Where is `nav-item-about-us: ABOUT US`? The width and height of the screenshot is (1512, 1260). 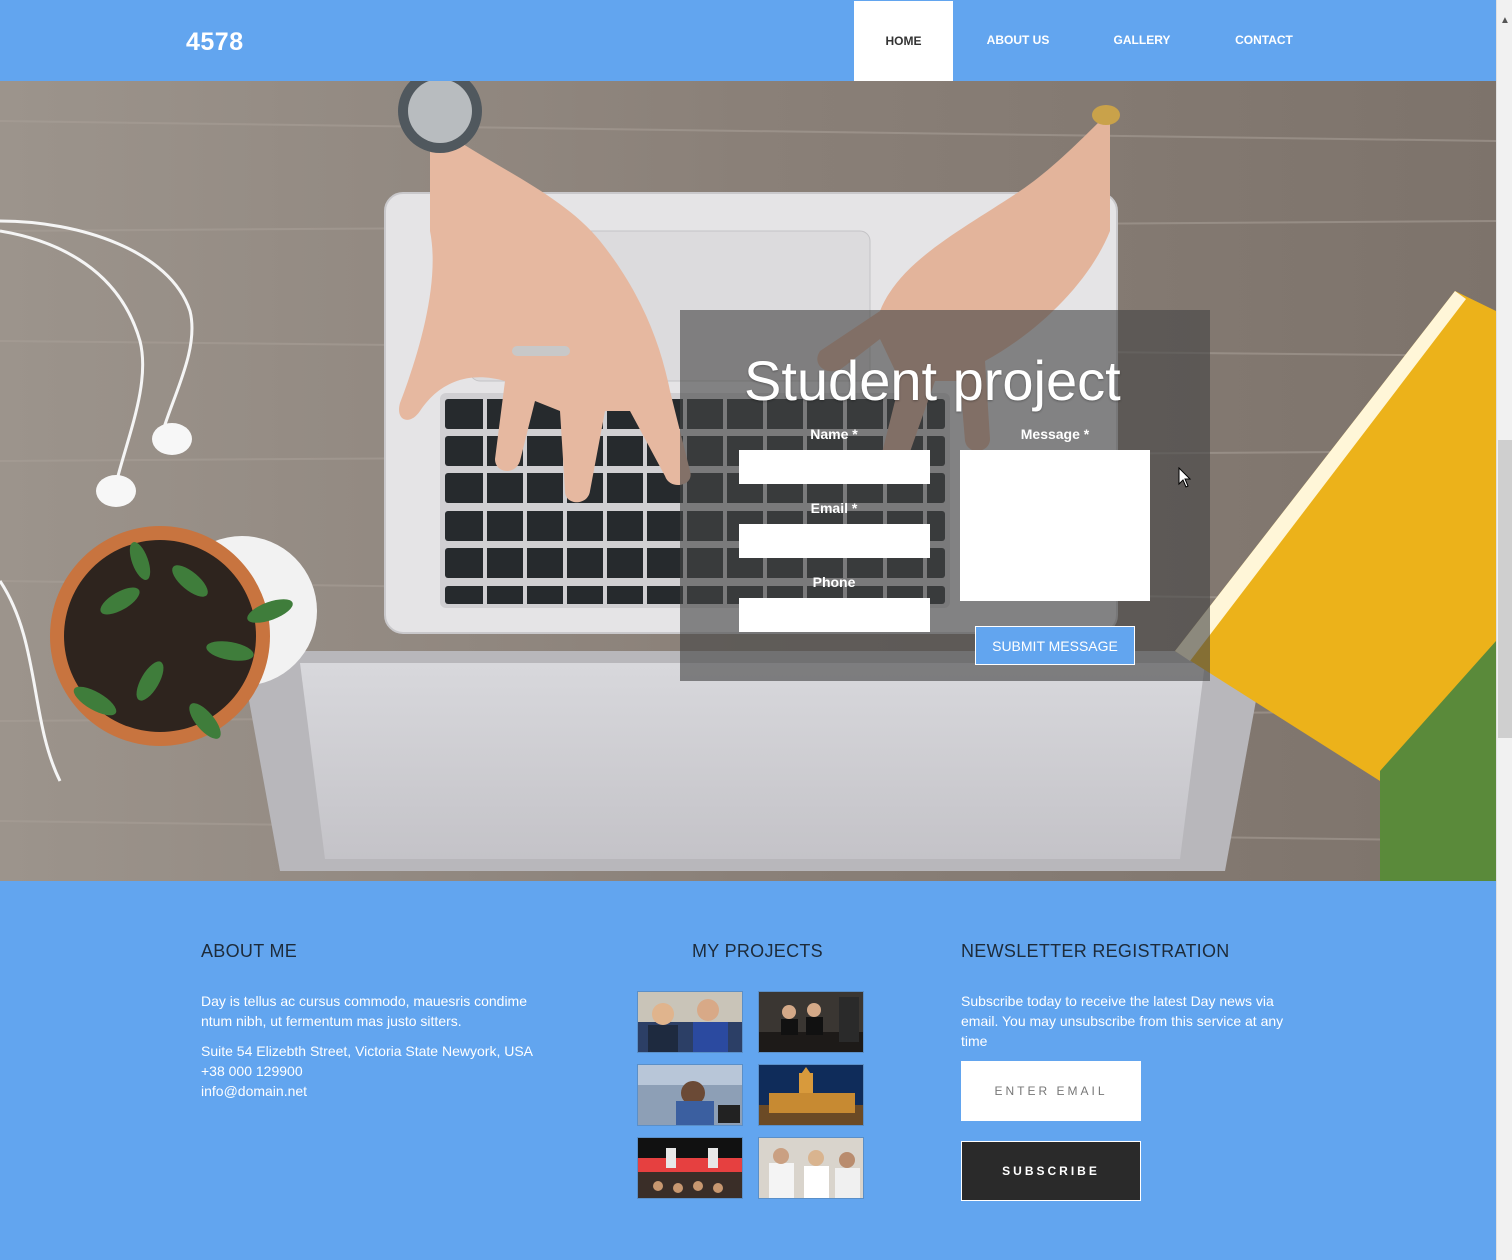 nav-item-about-us: ABOUT US is located at coordinates (1018, 40).